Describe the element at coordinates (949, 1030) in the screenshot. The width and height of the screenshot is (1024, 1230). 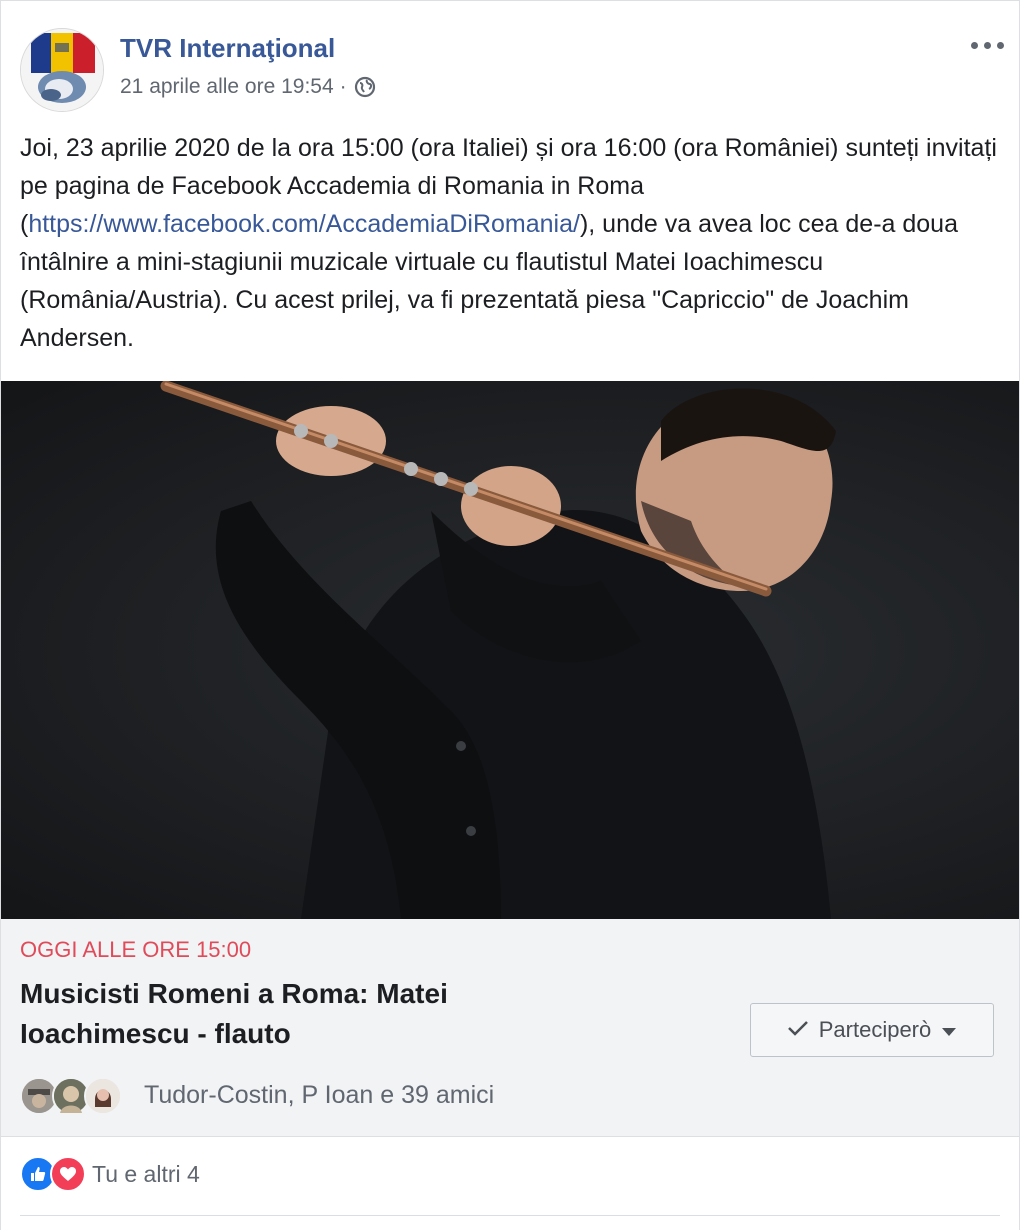
I see `caret-down-icon` at that location.